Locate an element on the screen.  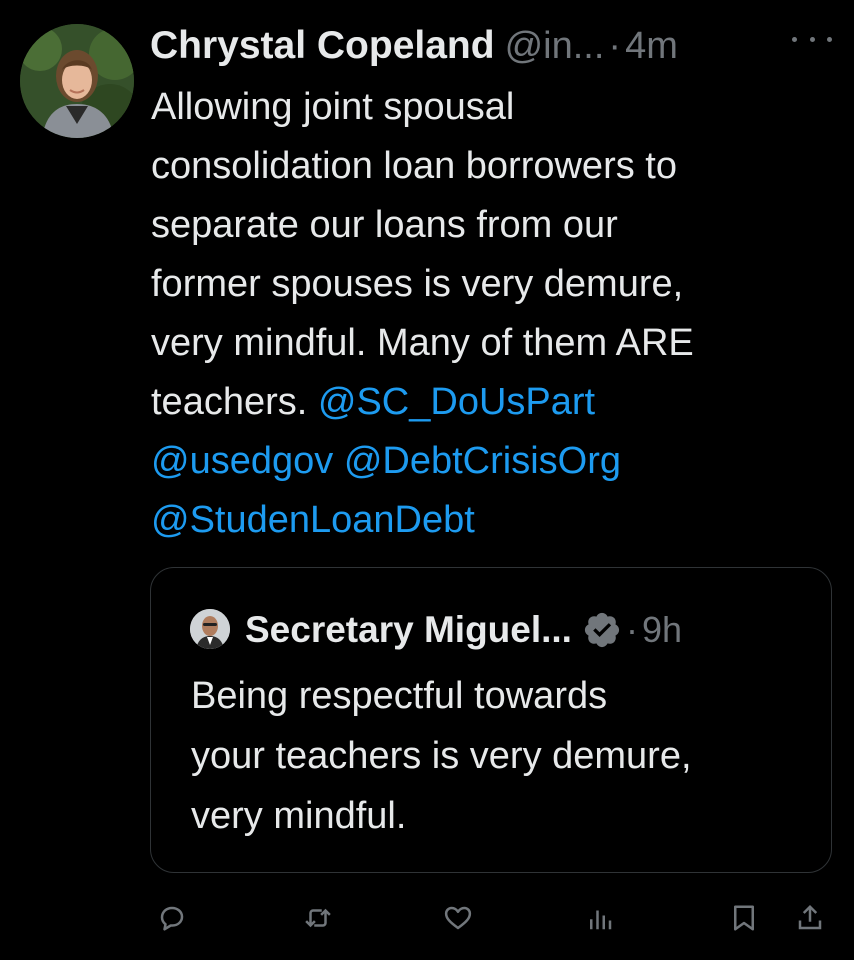
retweet-button is located at coordinates (318, 918).